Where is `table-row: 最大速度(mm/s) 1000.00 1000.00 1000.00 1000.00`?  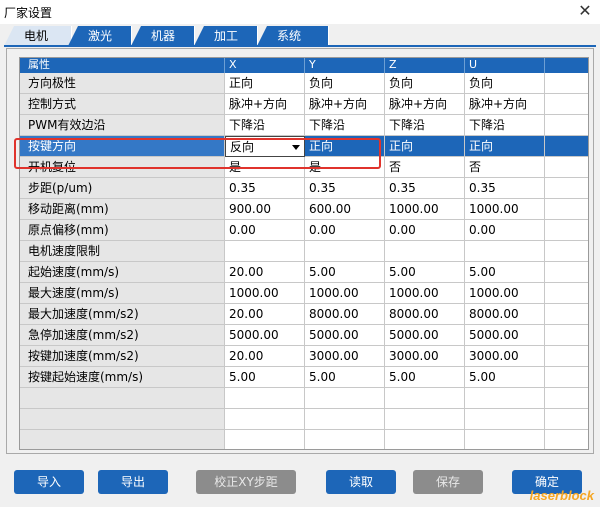 table-row: 最大速度(mm/s) 1000.00 1000.00 1000.00 1000.00 is located at coordinates (304, 293).